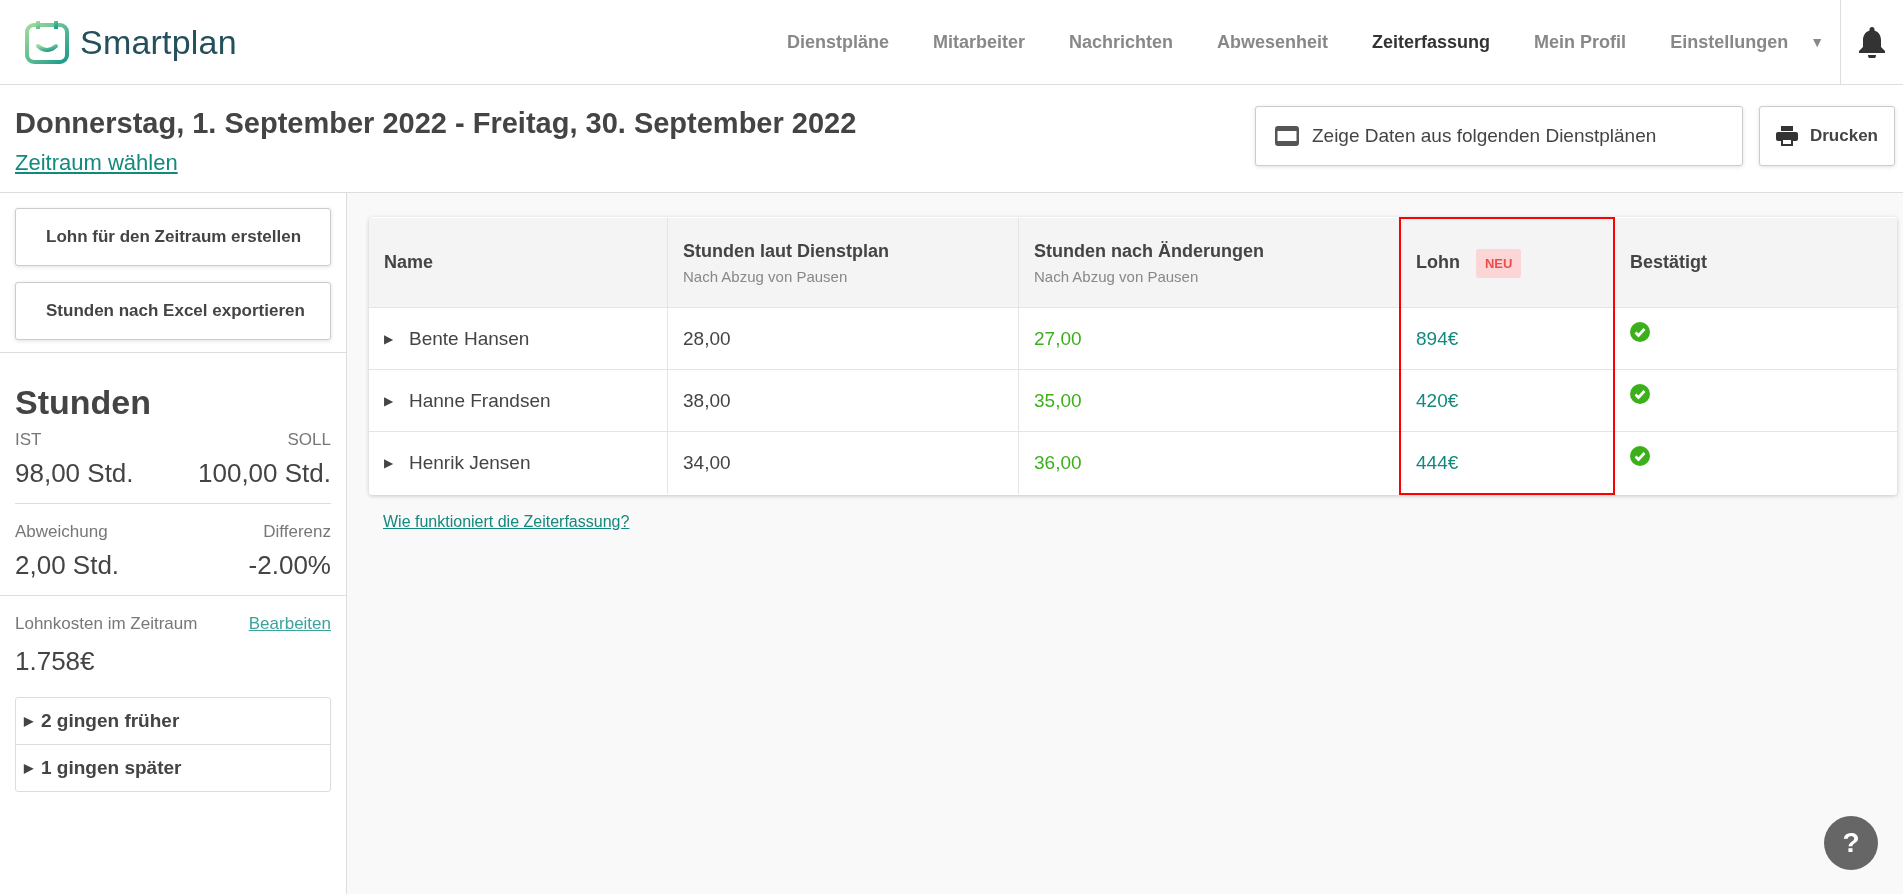  Describe the element at coordinates (74, 473) in the screenshot. I see `stat-value: 98,00 Std.` at that location.